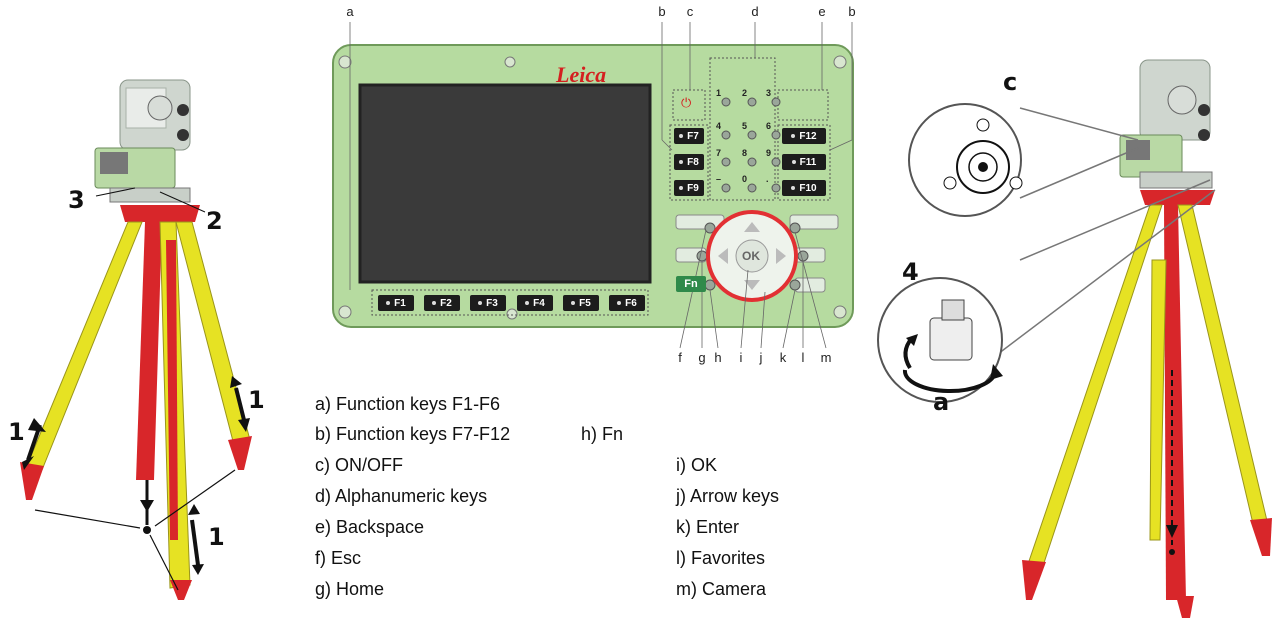 This screenshot has width=1284, height=625. I want to click on label-c: c, so click(1010, 82).